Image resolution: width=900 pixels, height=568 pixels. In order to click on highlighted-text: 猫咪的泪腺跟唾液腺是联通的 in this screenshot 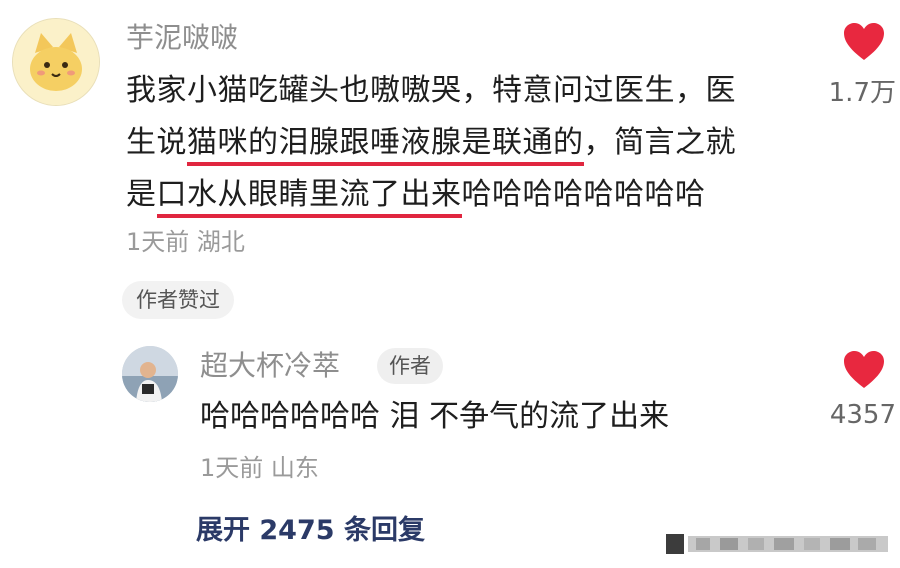, I will do `click(385, 145)`.